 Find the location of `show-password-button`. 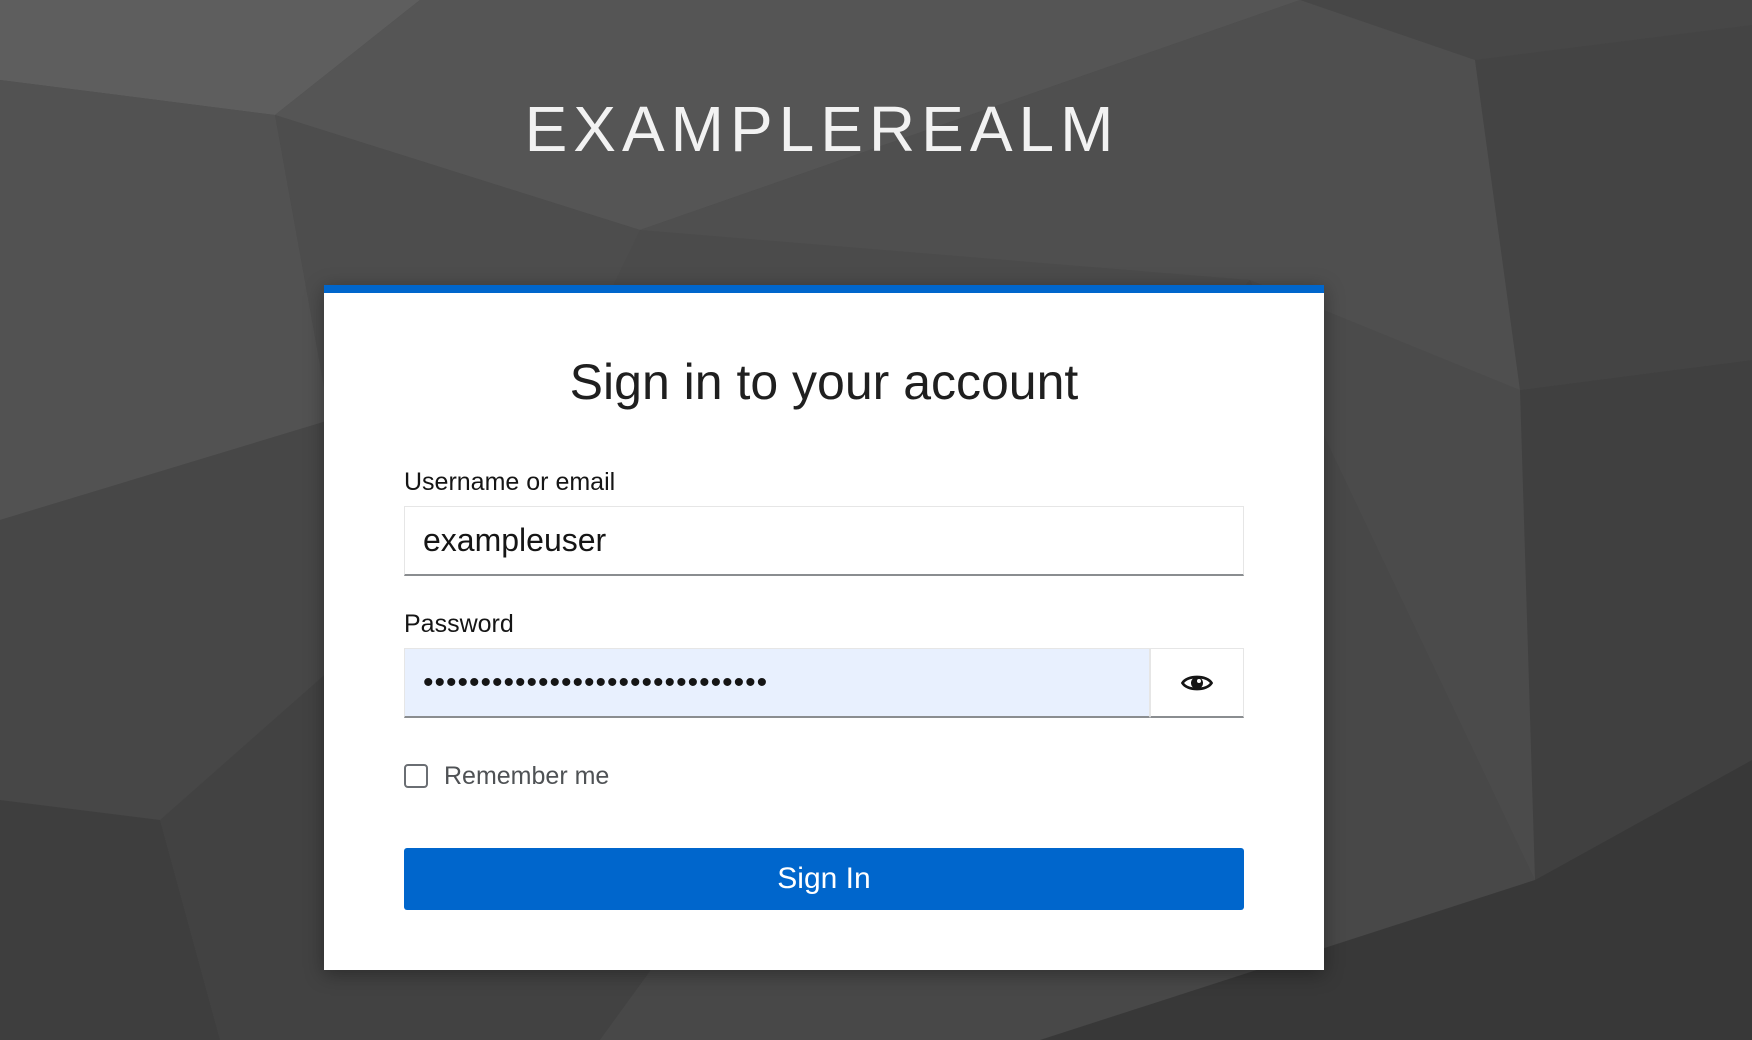

show-password-button is located at coordinates (1197, 683).